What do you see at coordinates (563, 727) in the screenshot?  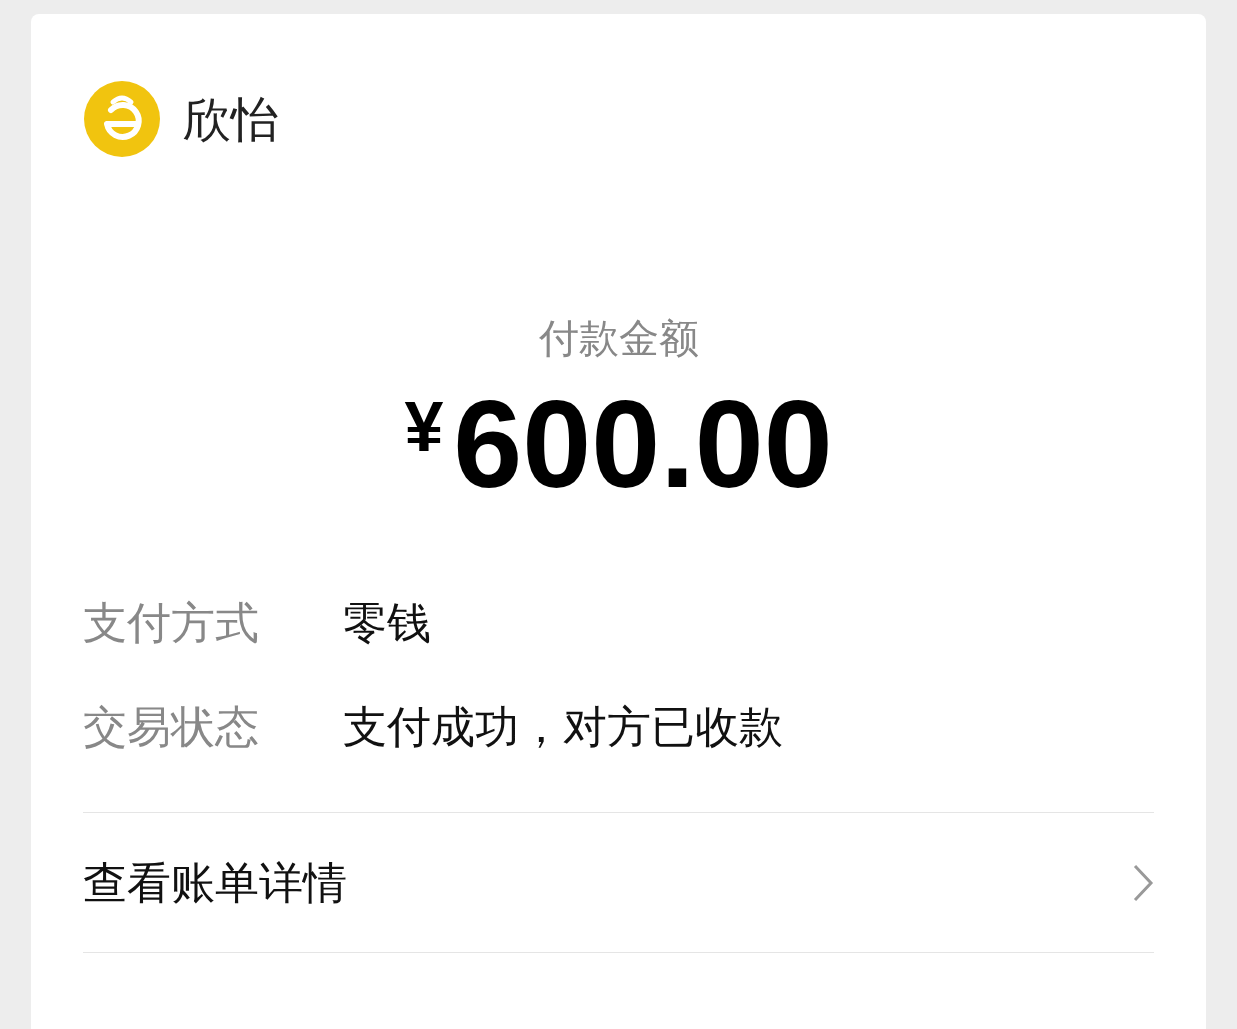 I see `detail-value: 支付成功，对方已收款` at bounding box center [563, 727].